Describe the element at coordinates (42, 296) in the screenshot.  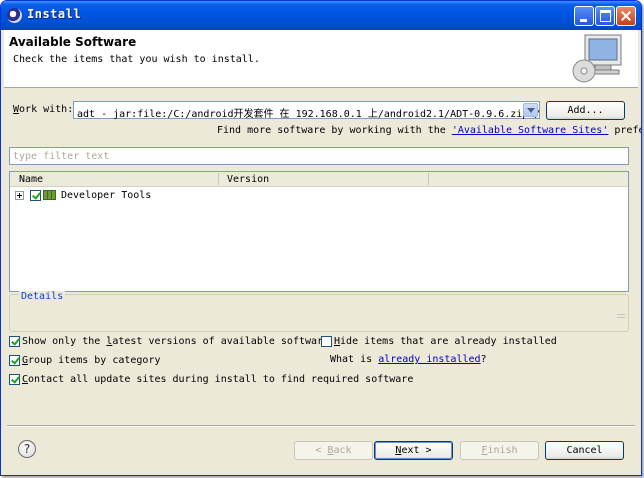
I see `details-legend: Details` at that location.